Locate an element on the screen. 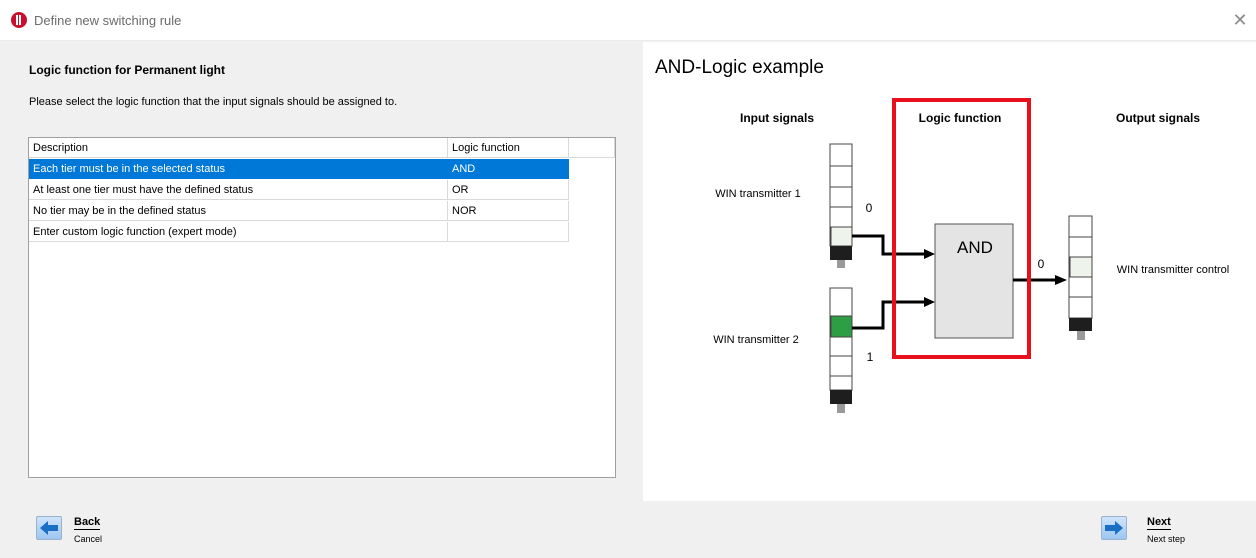  input2-label: WIN transmitter 2 is located at coordinates (756, 340).